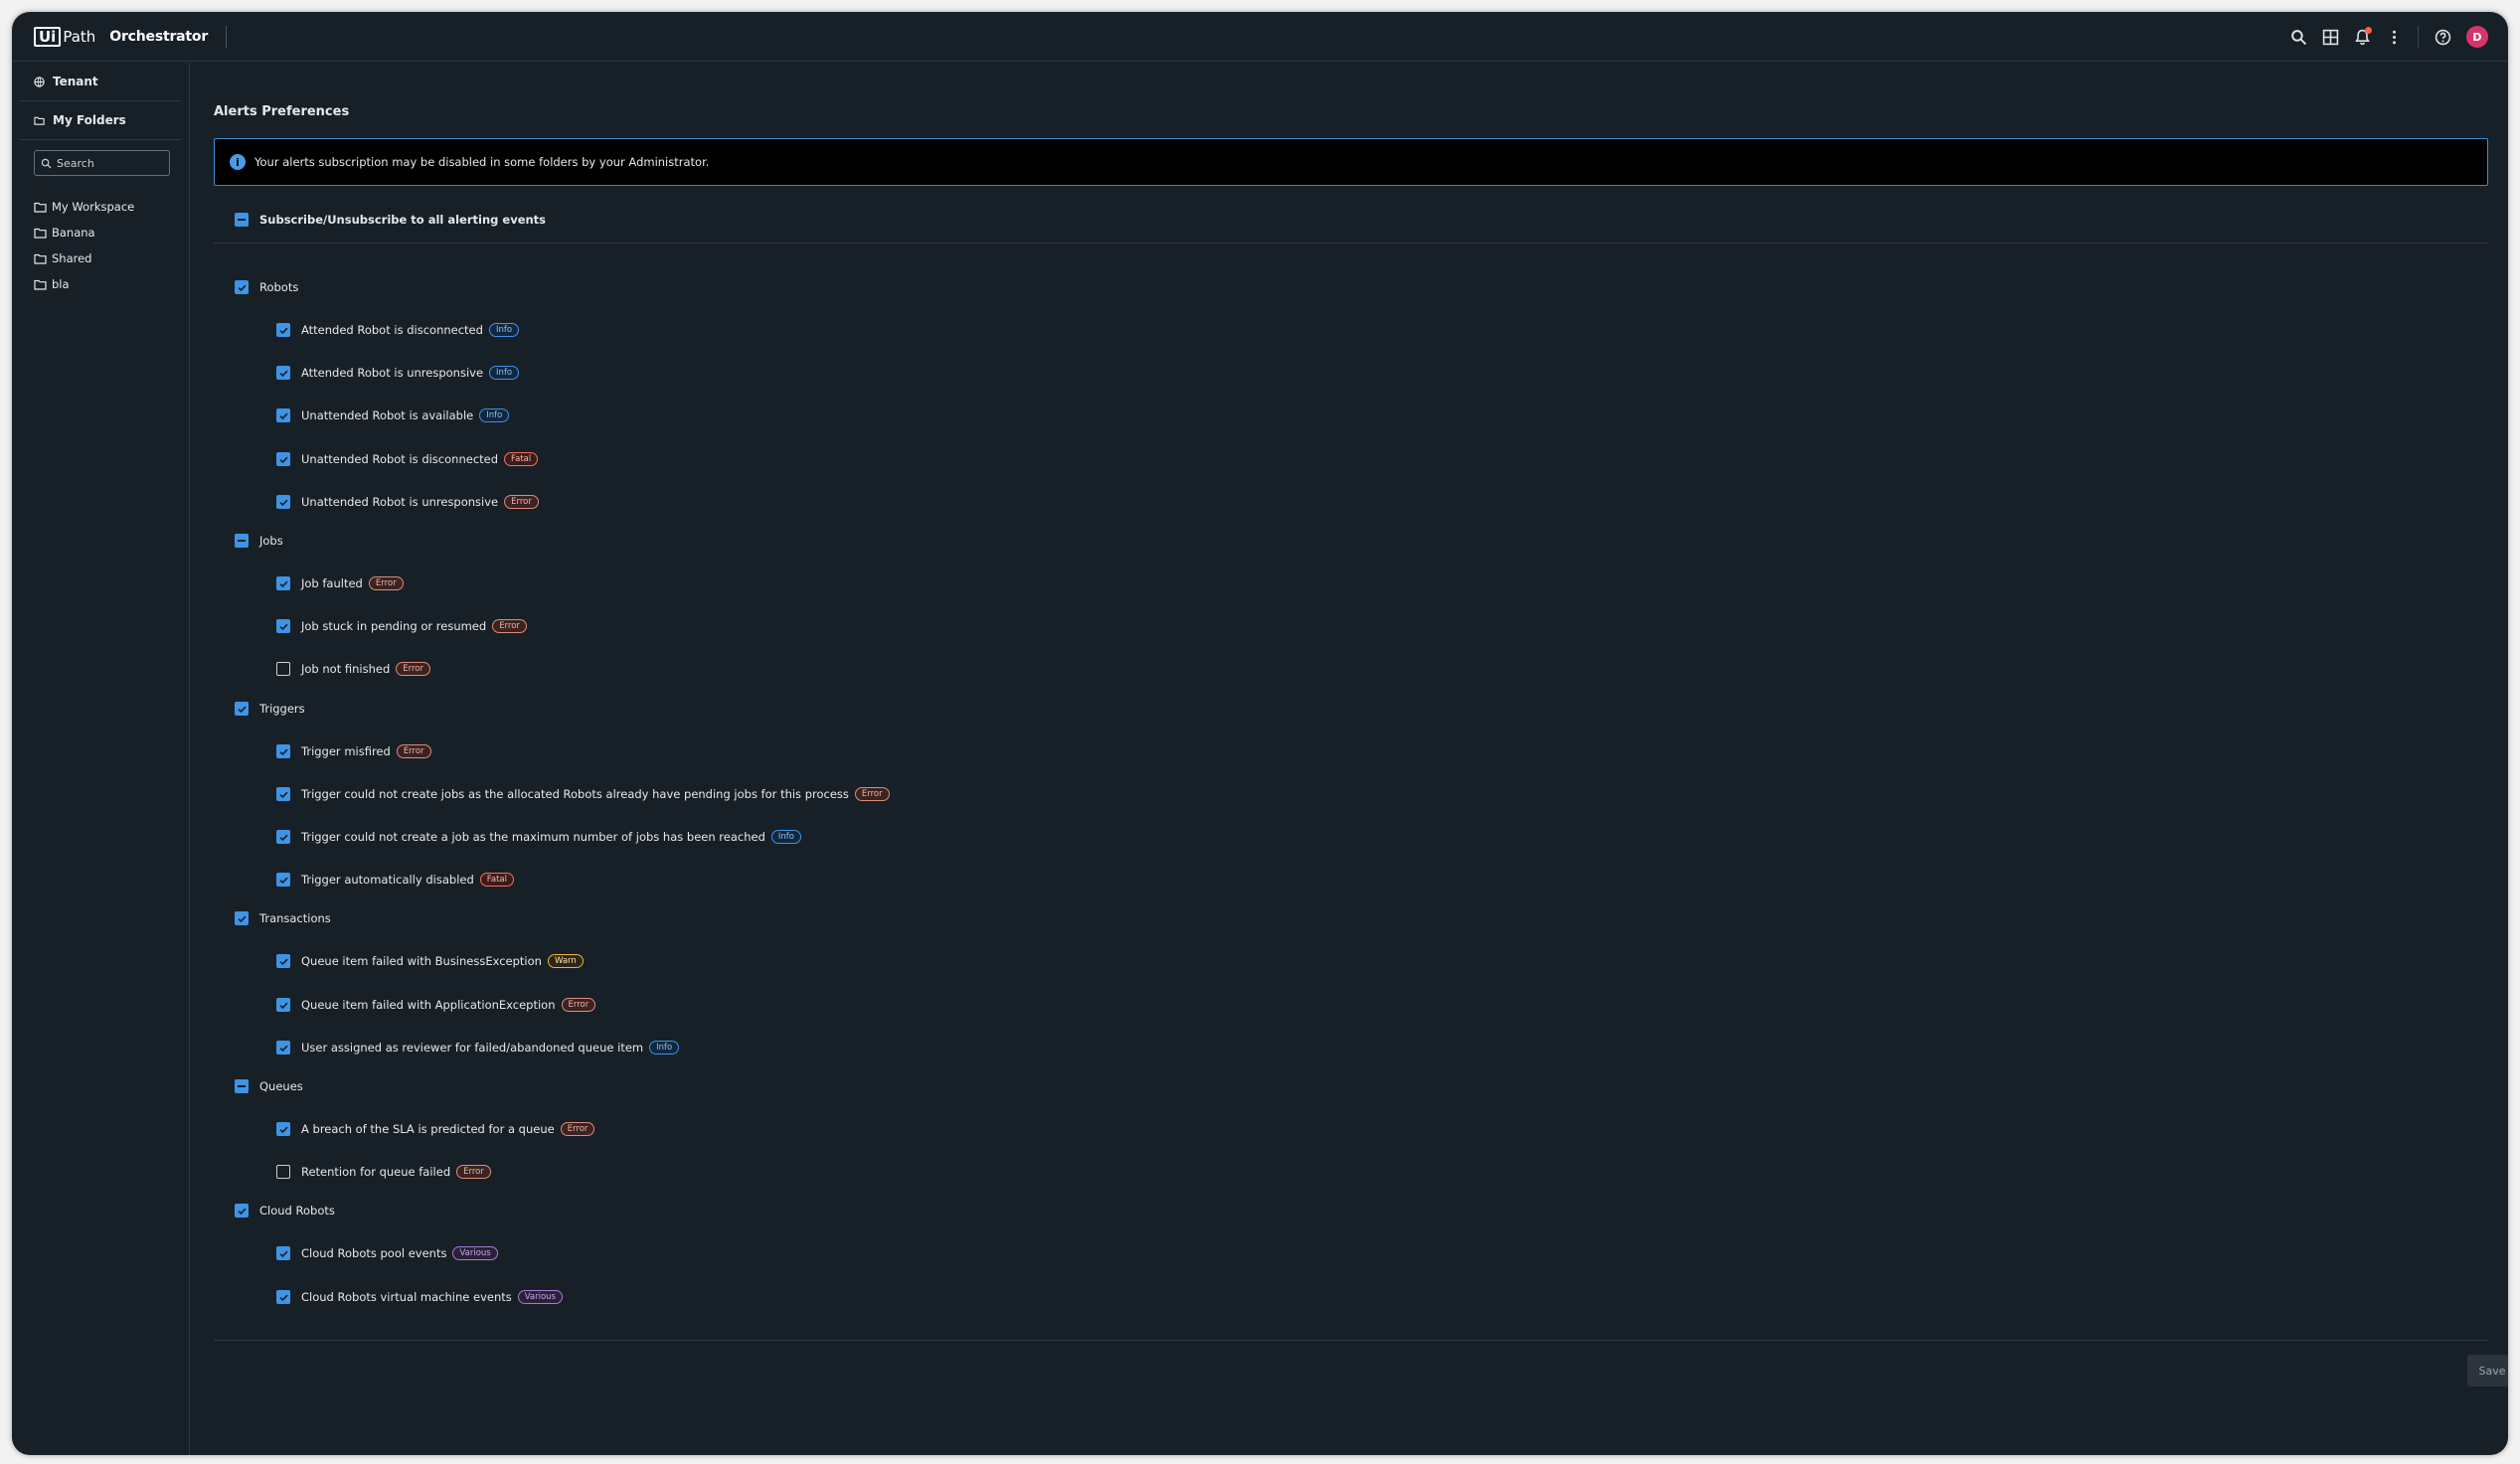 The width and height of the screenshot is (2520, 1464). What do you see at coordinates (1351, 1340) in the screenshot?
I see `footer-divider` at bounding box center [1351, 1340].